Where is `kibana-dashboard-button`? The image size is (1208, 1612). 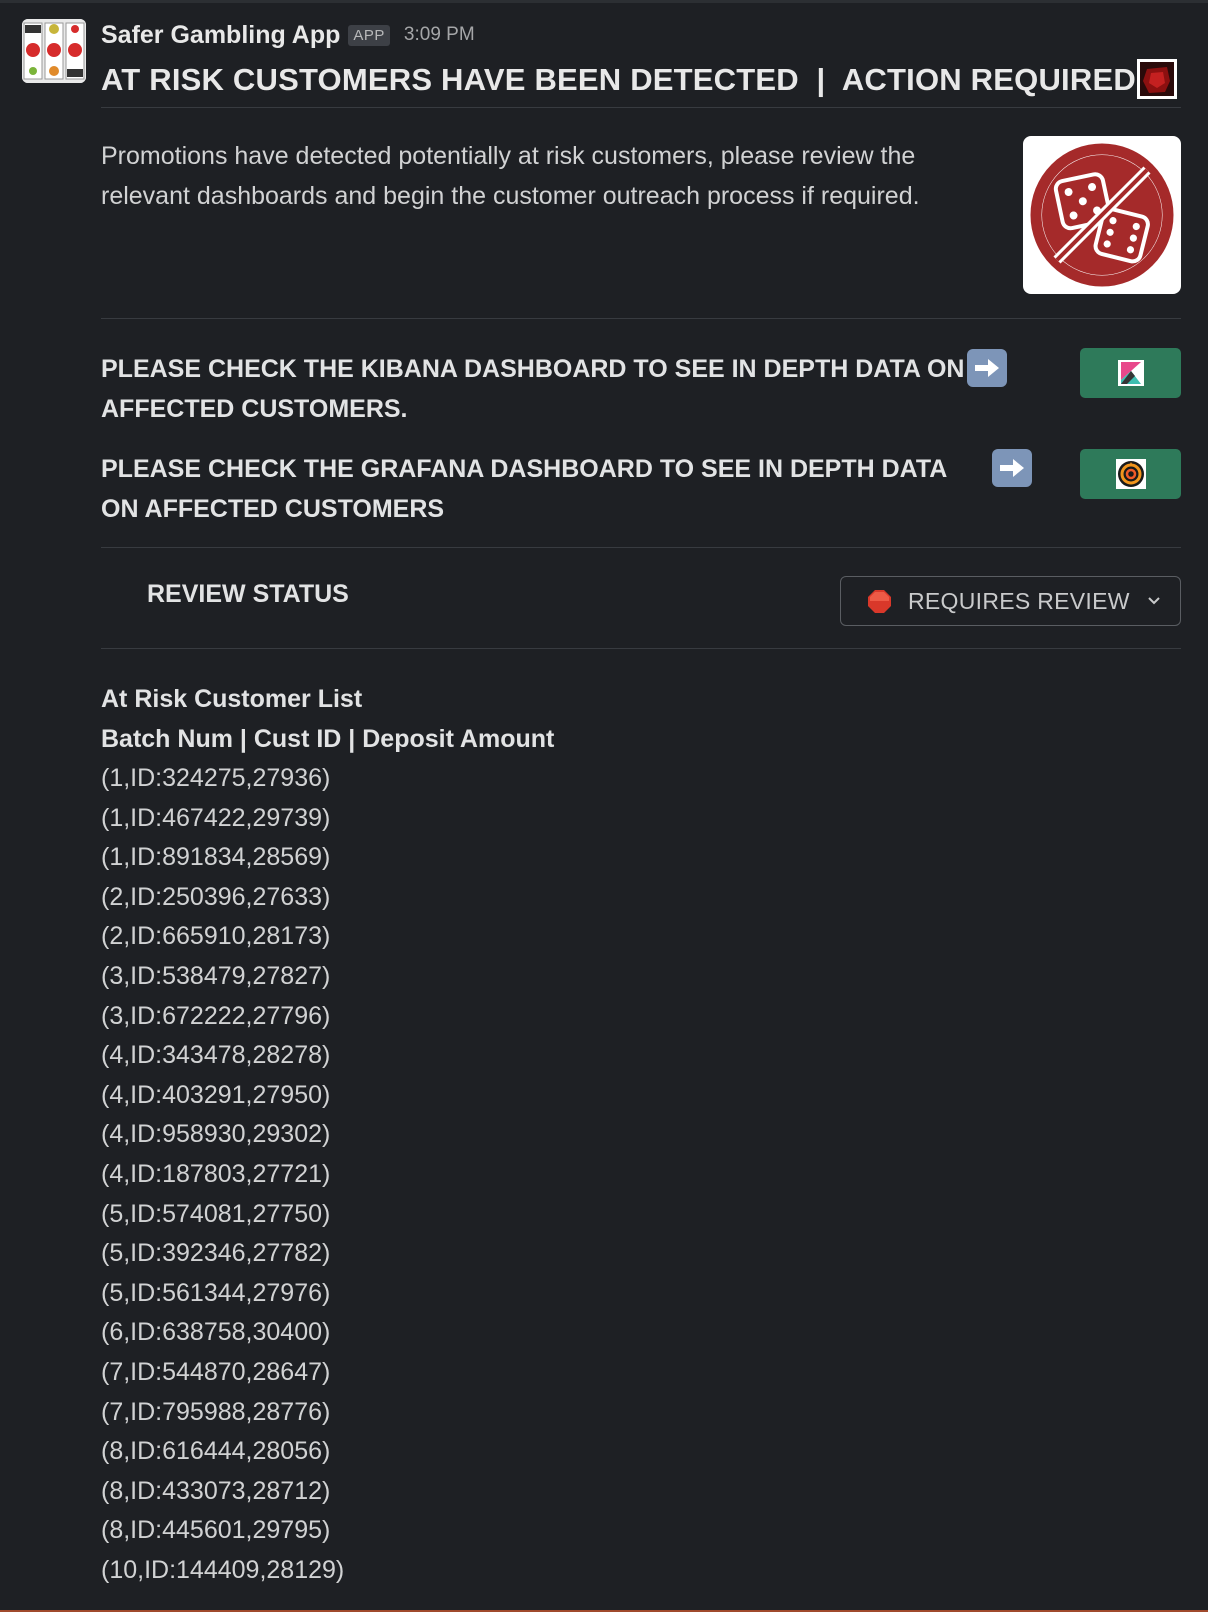 kibana-dashboard-button is located at coordinates (1130, 373).